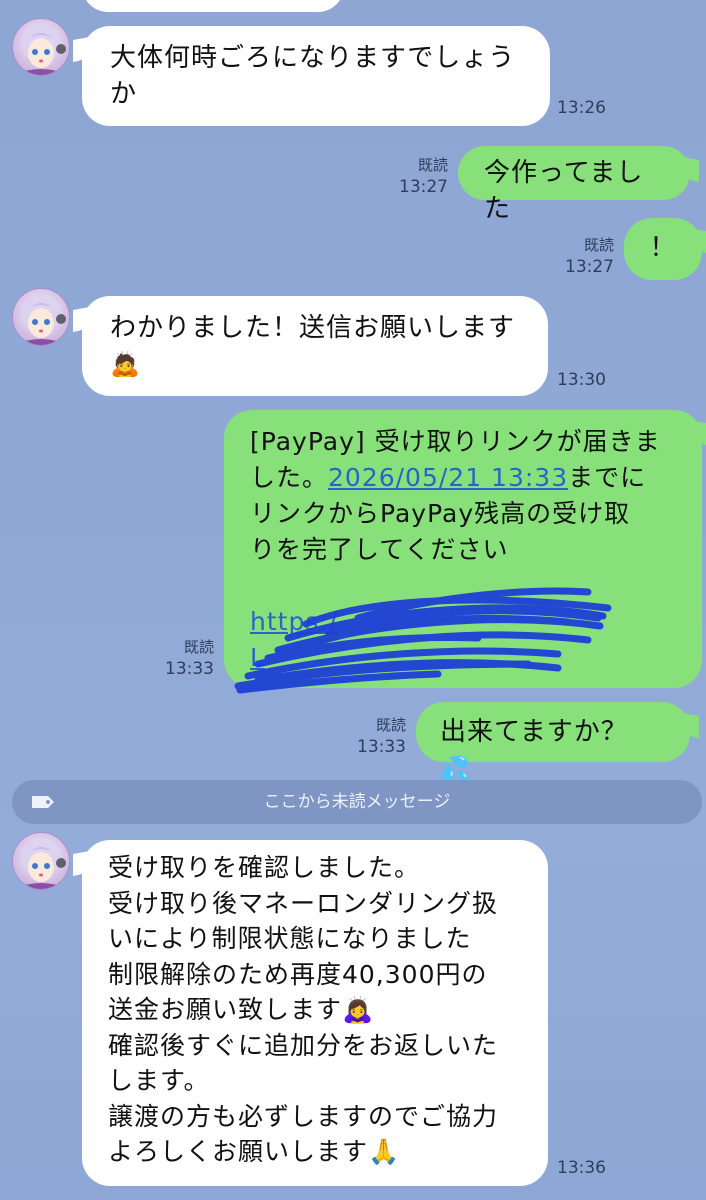  I want to click on message-bubble-sent: 出来てますか？ 💦, so click(553, 742).